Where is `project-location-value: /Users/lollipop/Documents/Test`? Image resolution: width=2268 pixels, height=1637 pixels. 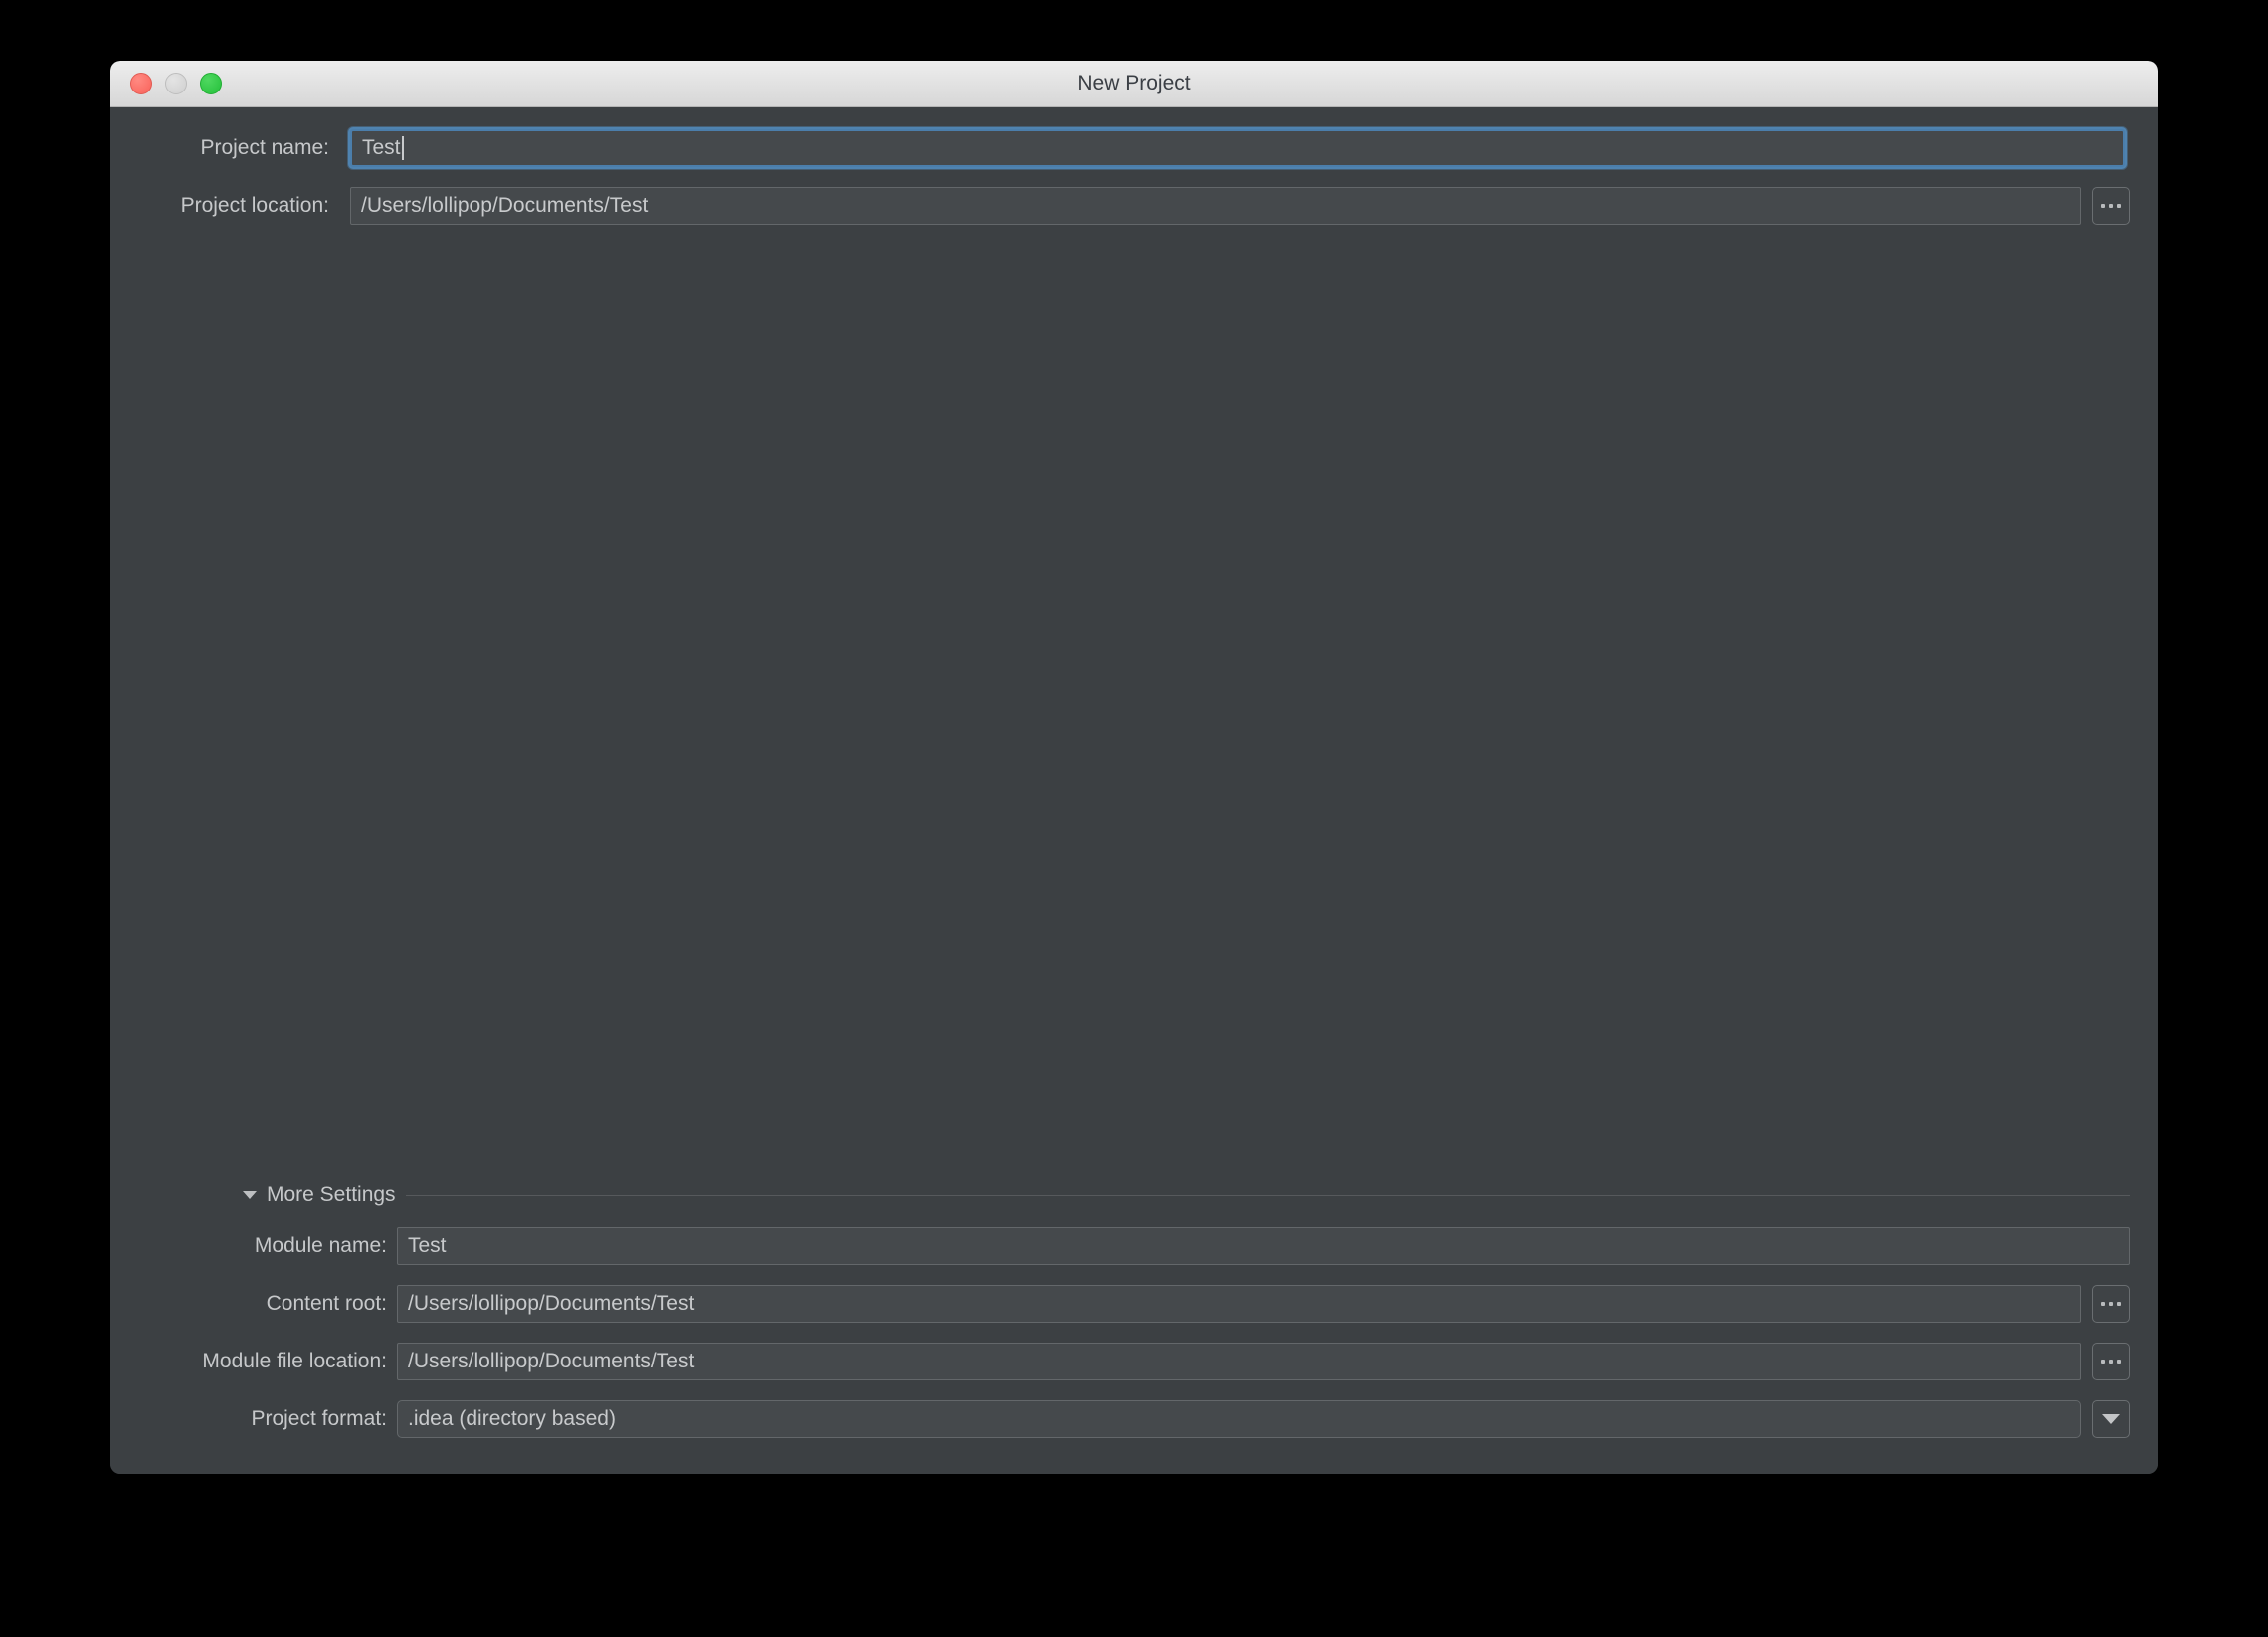 project-location-value: /Users/lollipop/Documents/Test is located at coordinates (505, 205).